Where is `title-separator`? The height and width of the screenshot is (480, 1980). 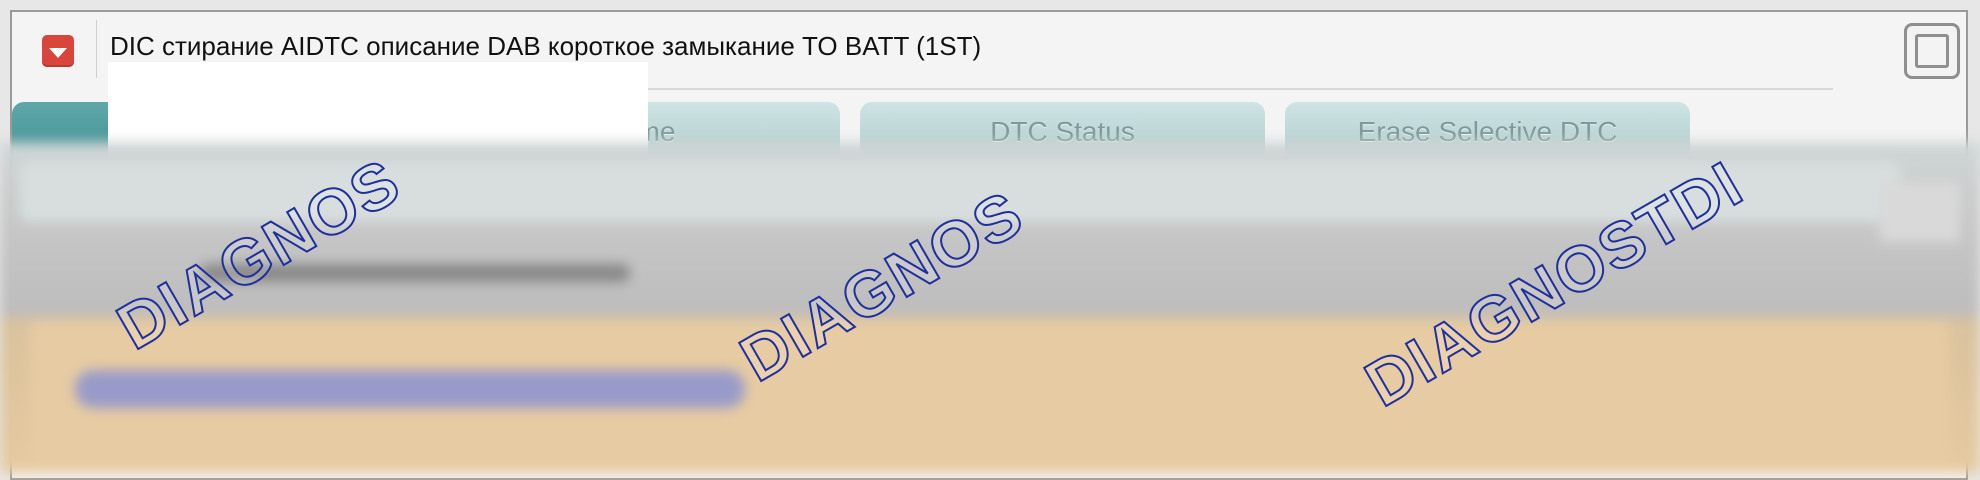
title-separator is located at coordinates (96, 49).